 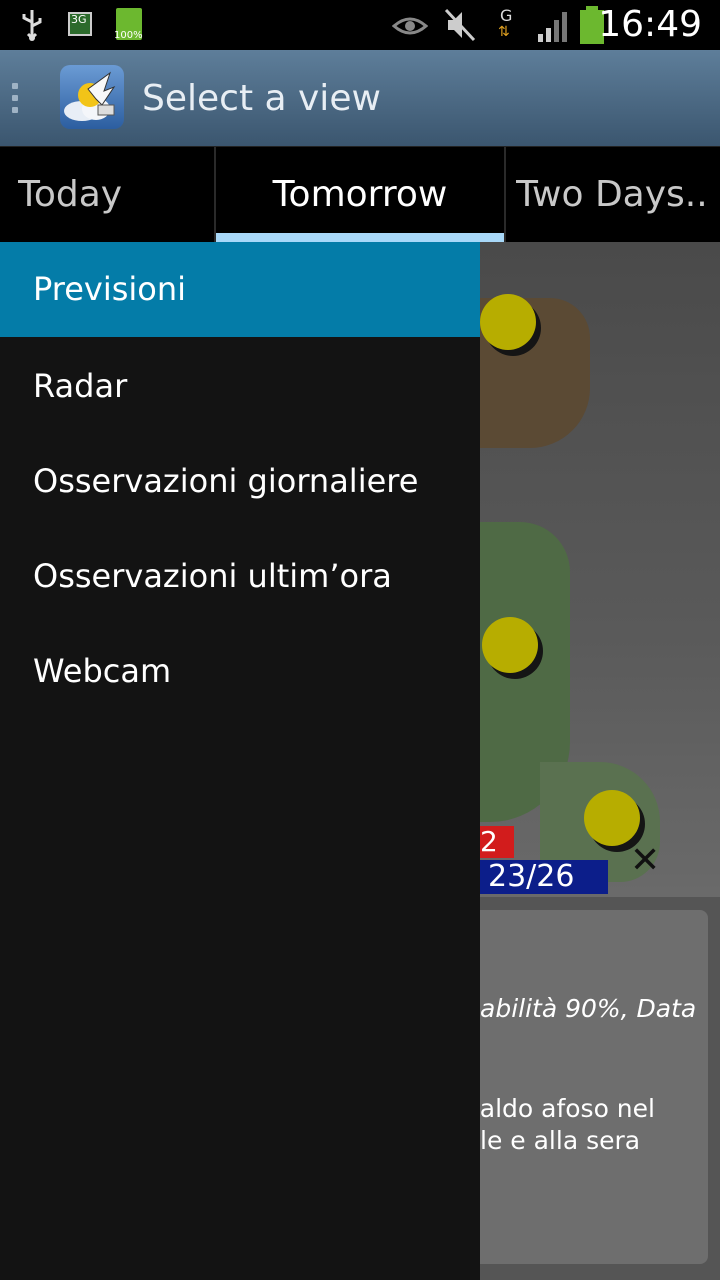 I want to click on drawer-indicator-icon, so click(x=17, y=99).